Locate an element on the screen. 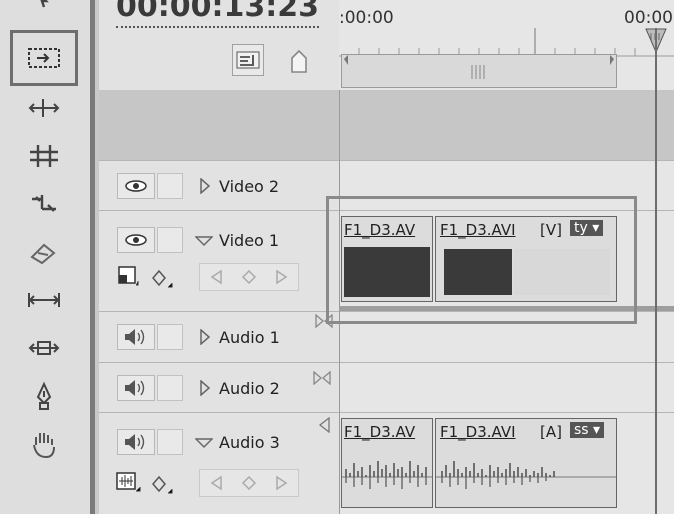 Image resolution: width=674 pixels, height=514 pixels. hand-tool is located at coordinates (44, 444).